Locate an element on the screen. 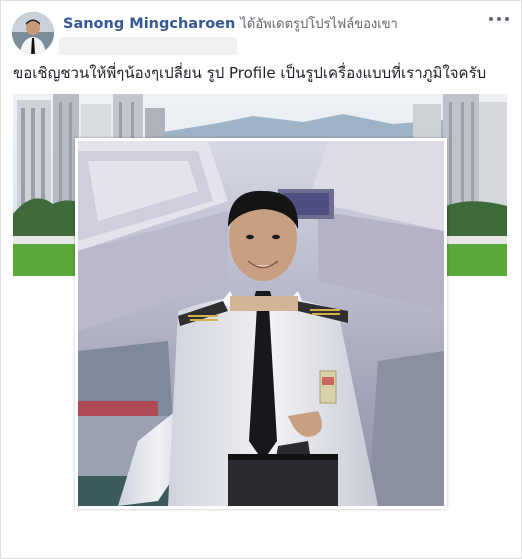 The image size is (522, 559). post-action-text: ได้อัพเดตรูปโปรไฟล์ของเขา is located at coordinates (319, 24).